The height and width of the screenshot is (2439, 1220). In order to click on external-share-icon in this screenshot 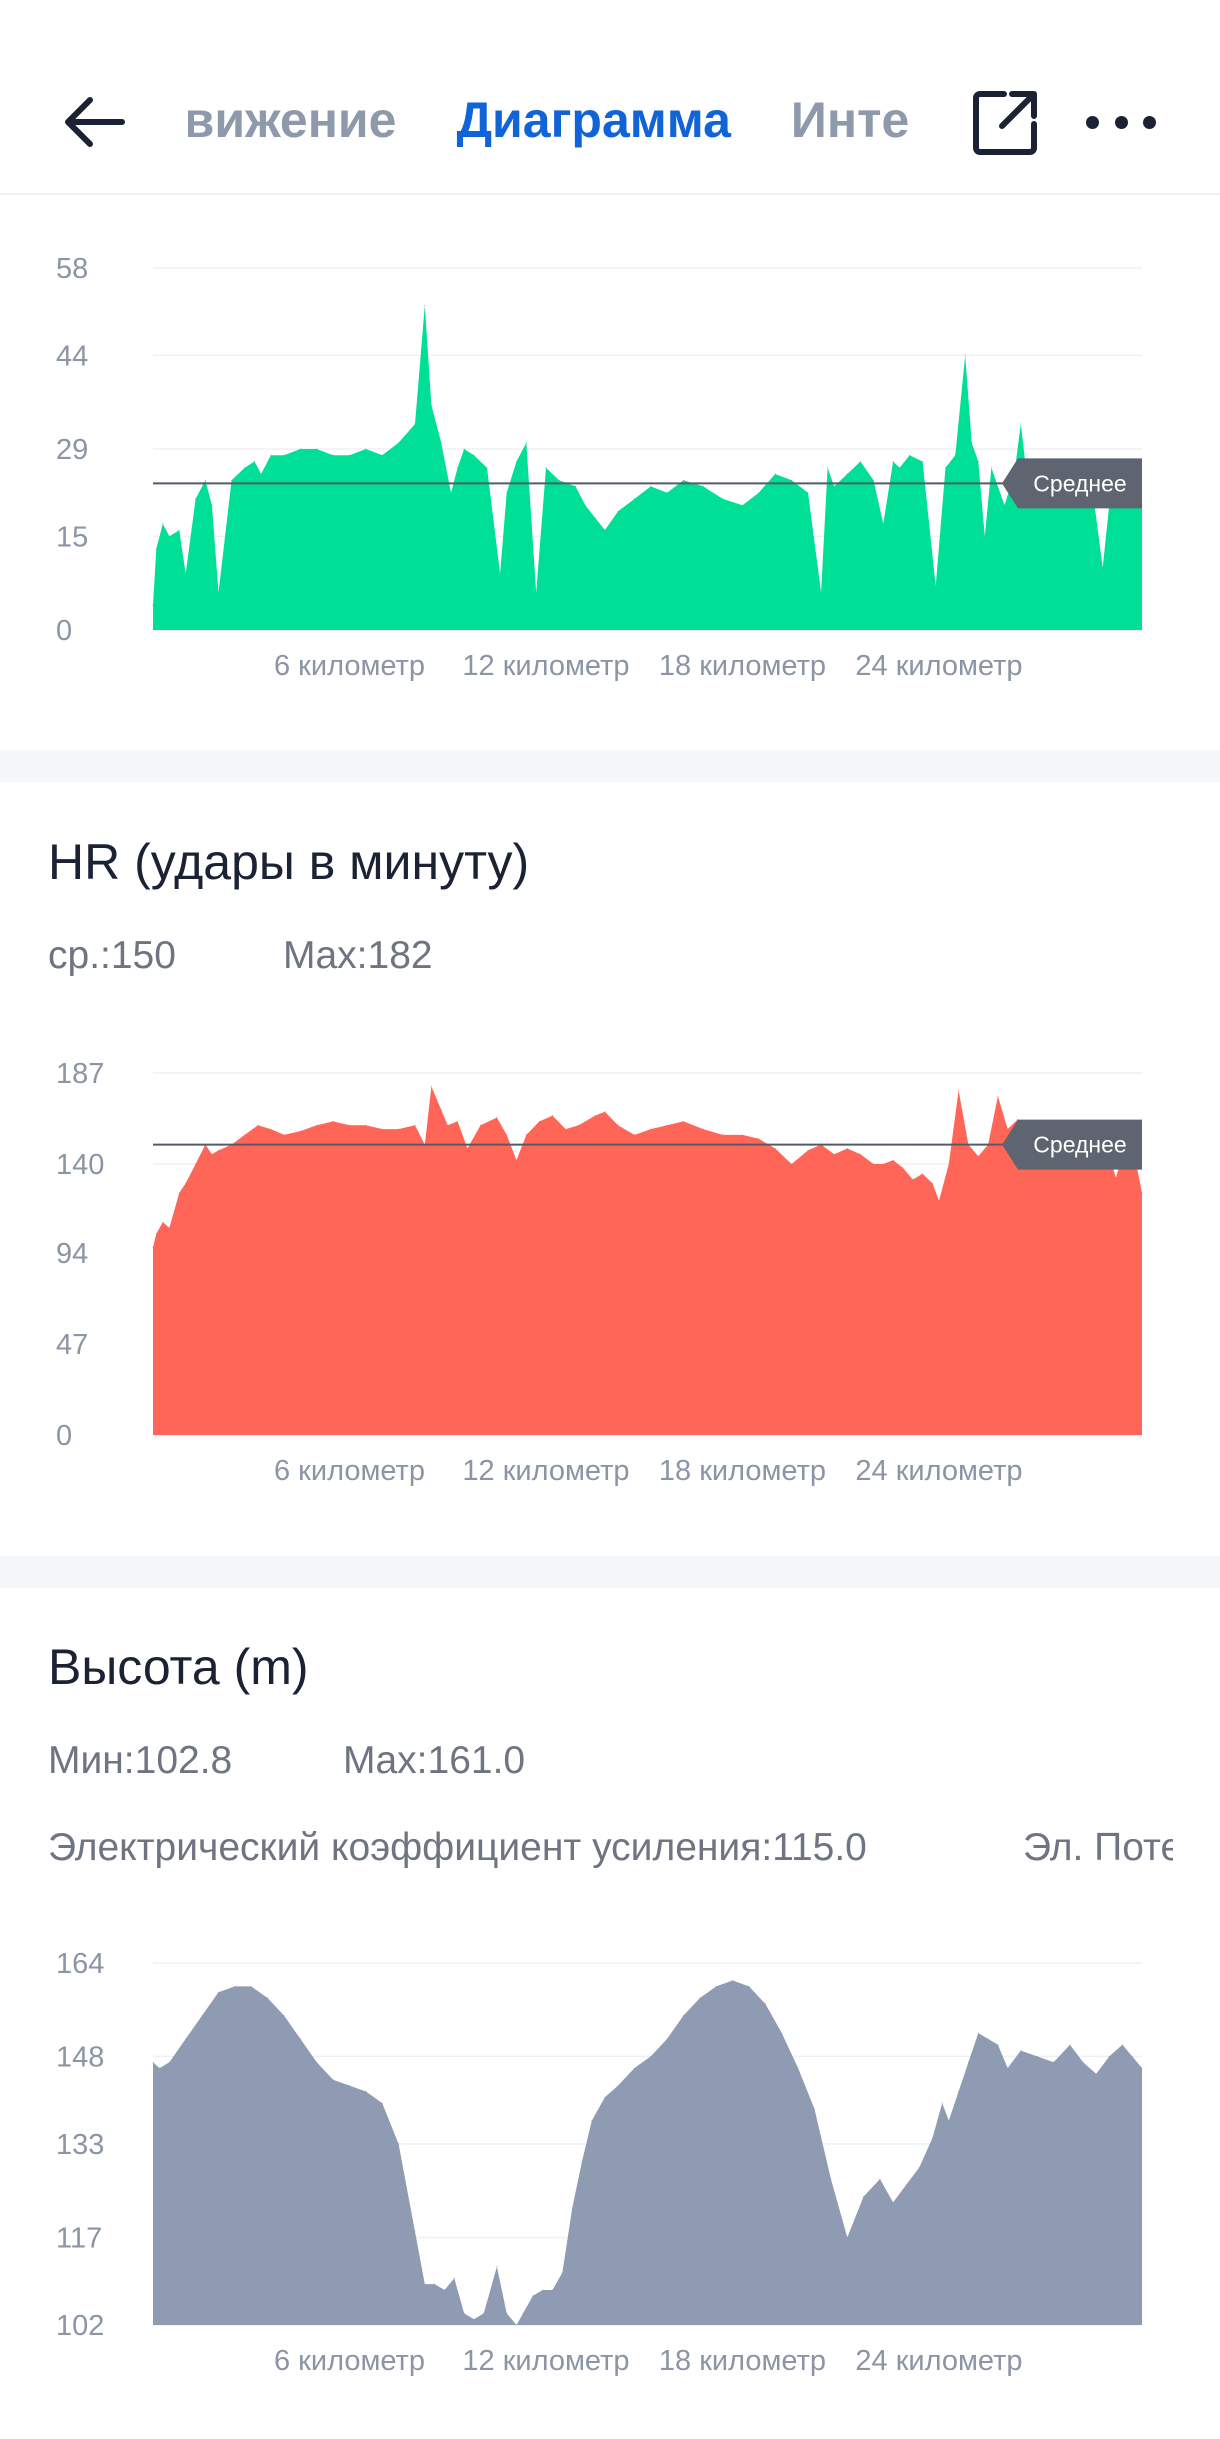, I will do `click(1005, 123)`.